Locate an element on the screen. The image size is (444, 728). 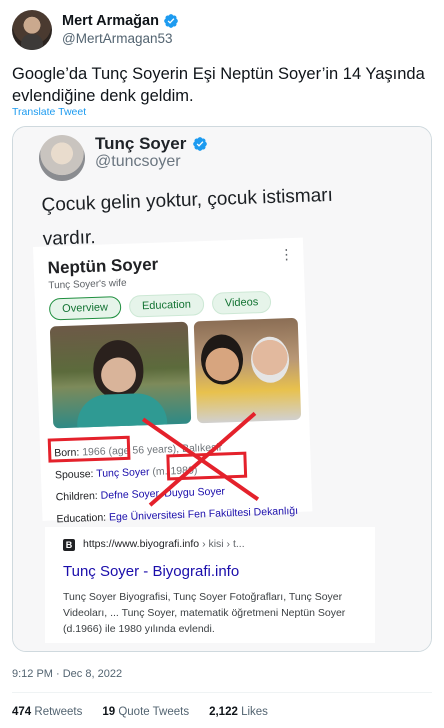
author-name-row: Mert Armağan is located at coordinates (120, 21).